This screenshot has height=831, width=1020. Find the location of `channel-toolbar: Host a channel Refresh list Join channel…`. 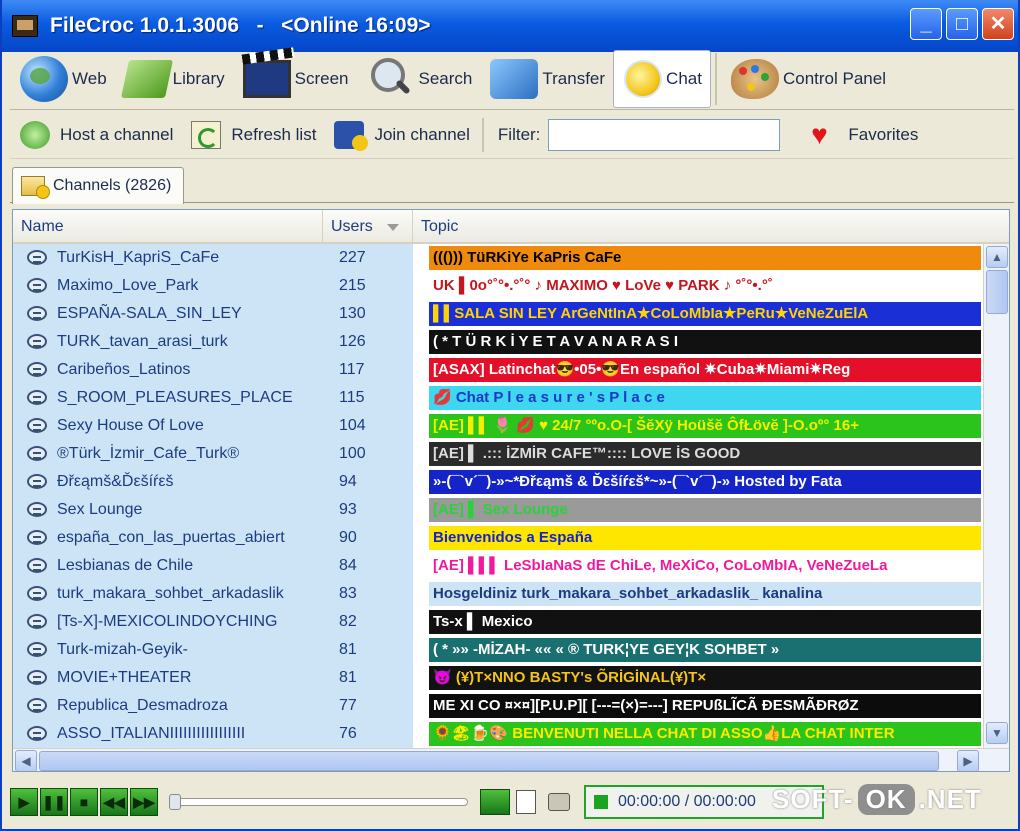

channel-toolbar: Host a channel Refresh list Join channel… is located at coordinates (512, 135).